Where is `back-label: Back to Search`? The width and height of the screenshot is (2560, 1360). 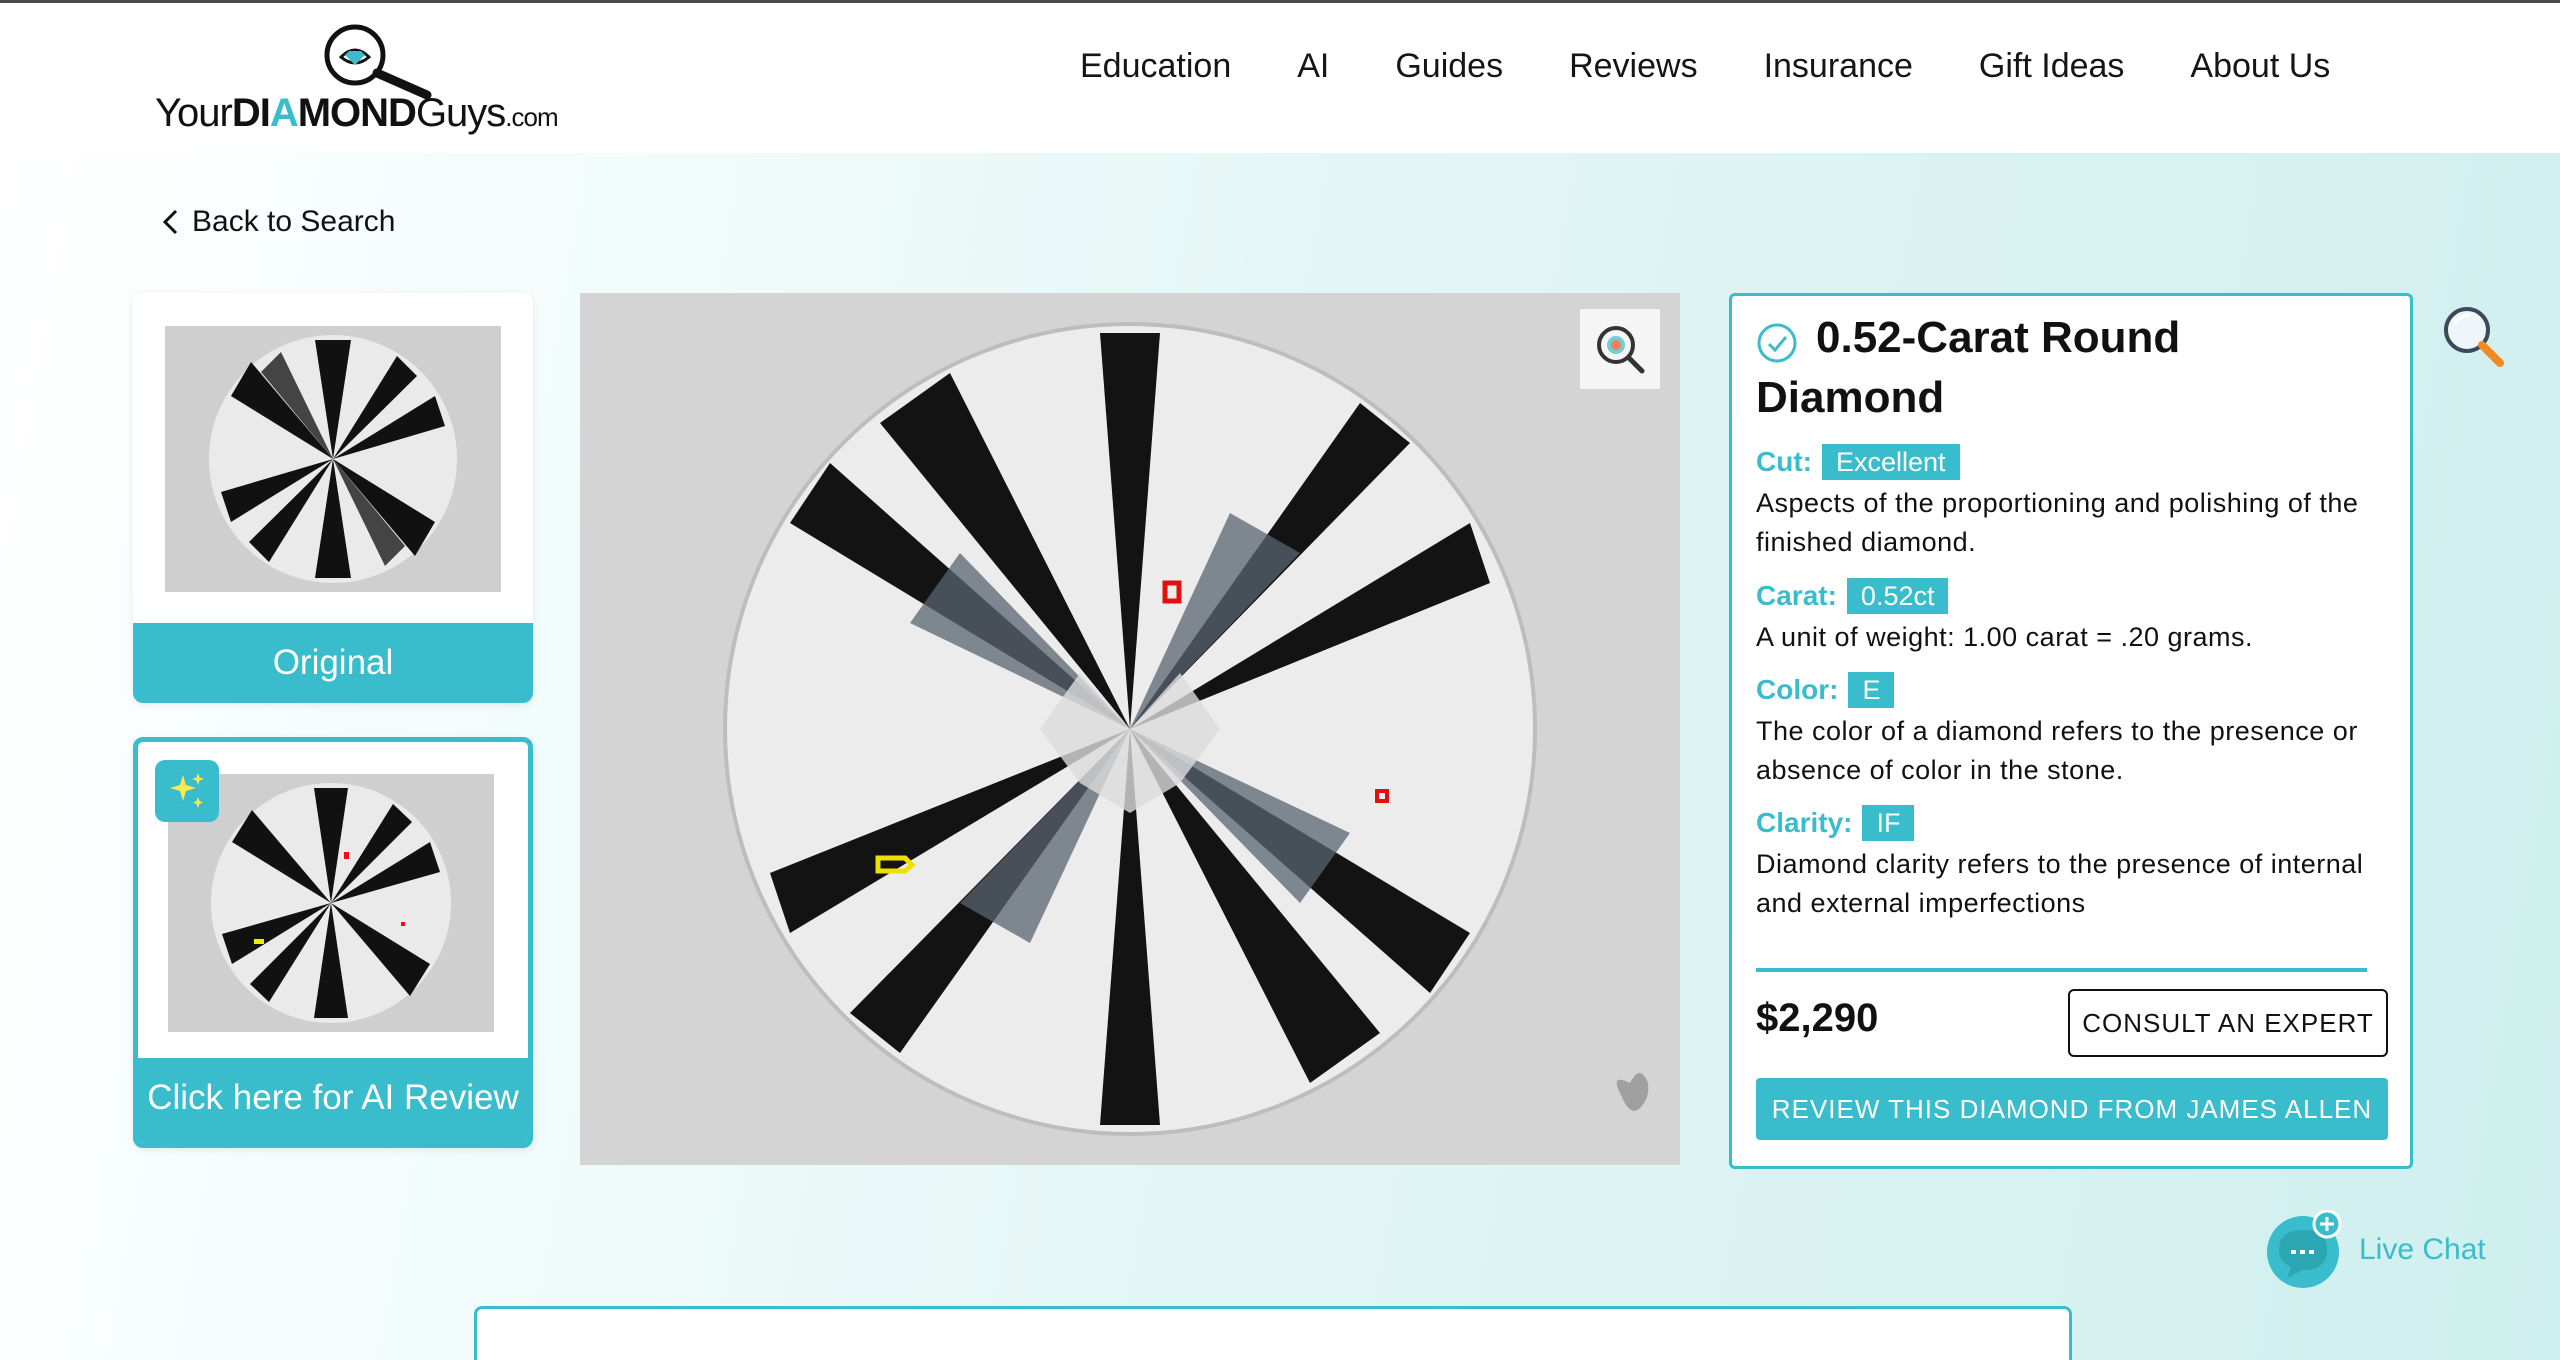
back-label: Back to Search is located at coordinates (294, 221).